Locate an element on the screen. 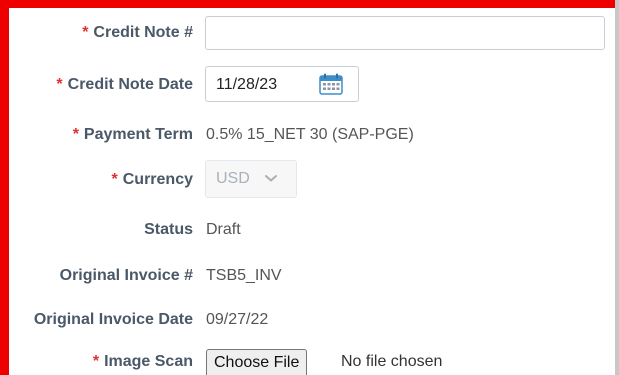  currency-value: USD is located at coordinates (233, 178).